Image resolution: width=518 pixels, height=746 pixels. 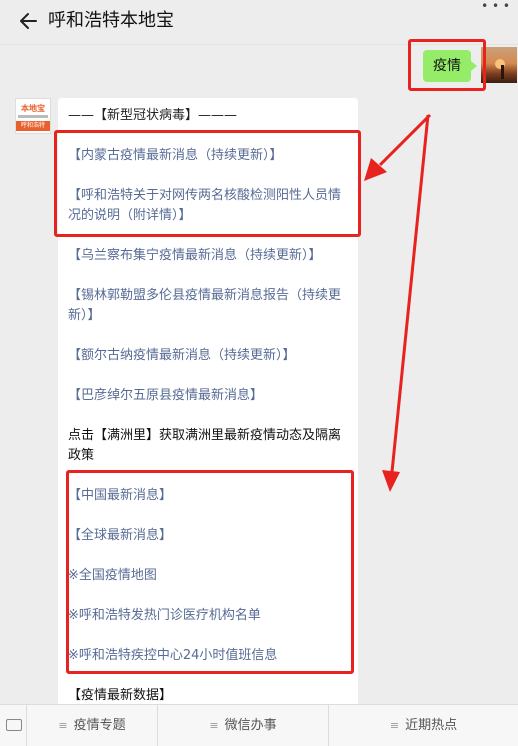 I want to click on avatar-logo-text: 本地宝, so click(x=33, y=108).